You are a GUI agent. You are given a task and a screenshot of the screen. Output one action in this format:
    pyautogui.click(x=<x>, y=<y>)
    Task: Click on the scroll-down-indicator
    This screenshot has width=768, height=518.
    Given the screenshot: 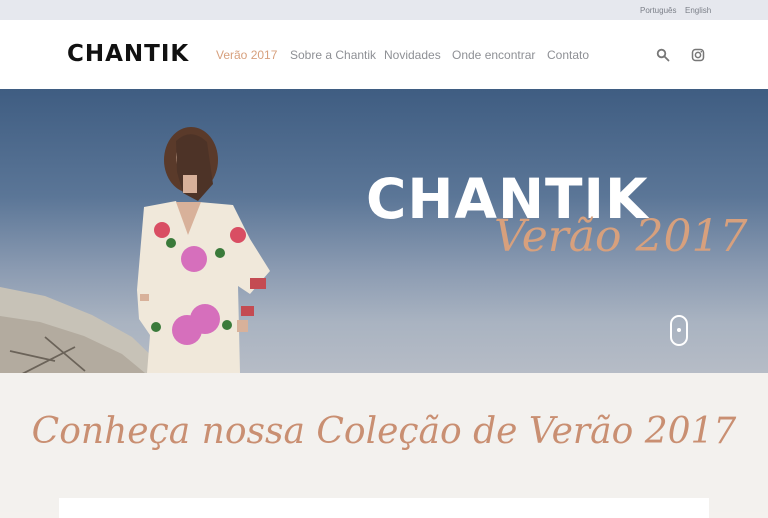 What is the action you would take?
    pyautogui.click(x=679, y=330)
    